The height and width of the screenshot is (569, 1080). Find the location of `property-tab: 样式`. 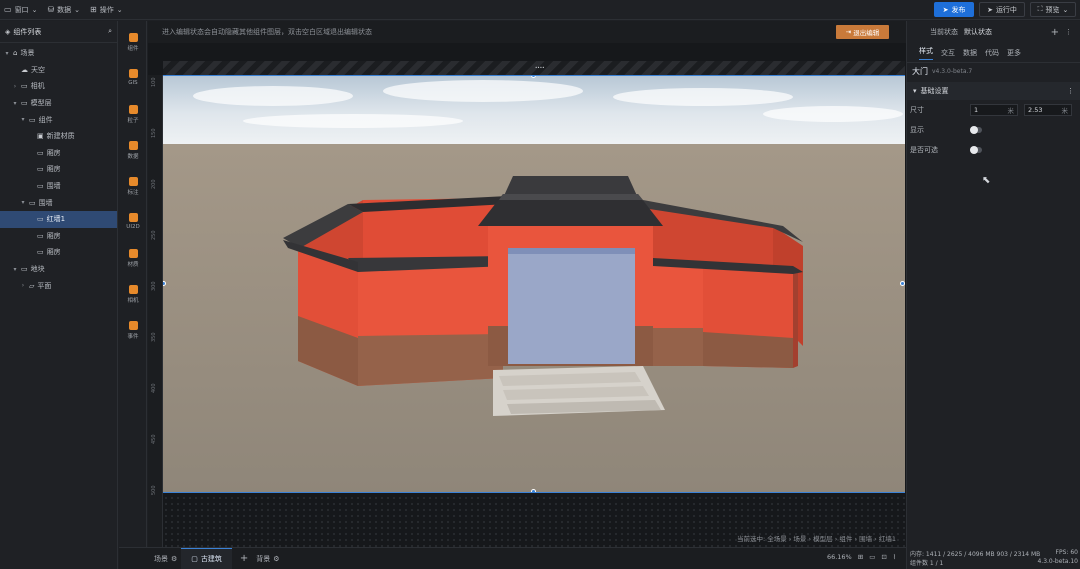

property-tab: 样式 is located at coordinates (926, 53).